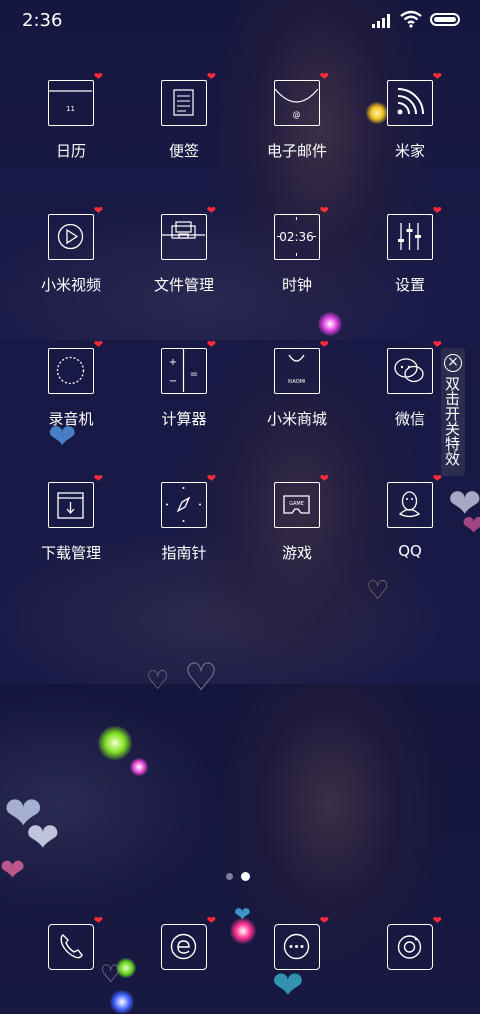 Image resolution: width=480 pixels, height=1014 pixels. I want to click on page-dot-active, so click(245, 876).